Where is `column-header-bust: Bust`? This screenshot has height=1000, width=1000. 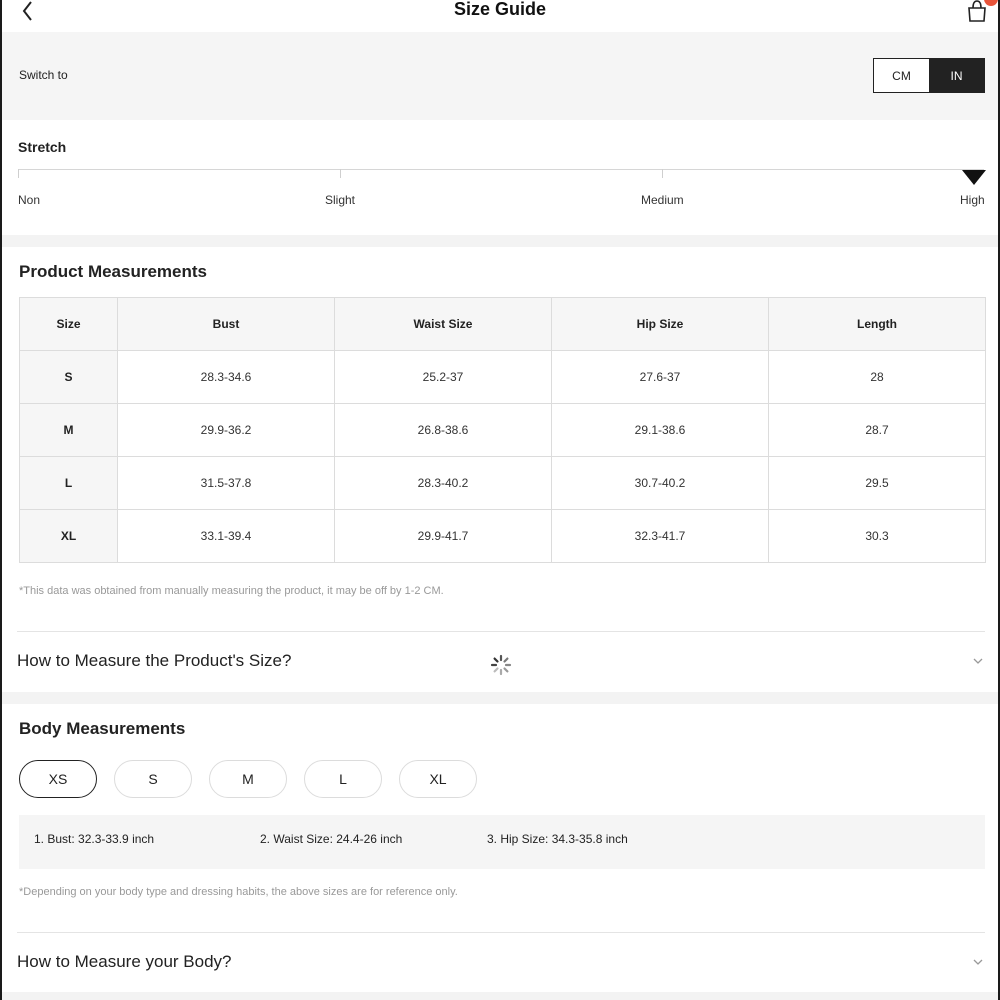 column-header-bust: Bust is located at coordinates (226, 324).